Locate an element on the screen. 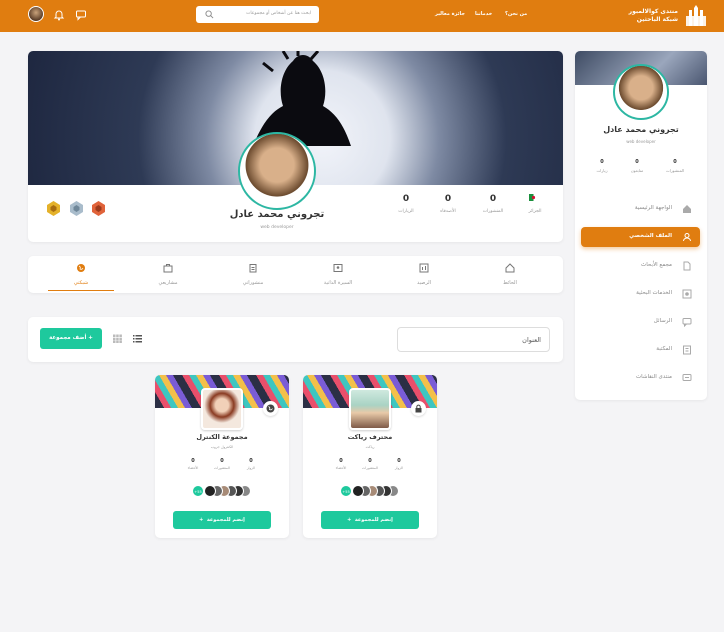  list-view-icon is located at coordinates (137, 338).